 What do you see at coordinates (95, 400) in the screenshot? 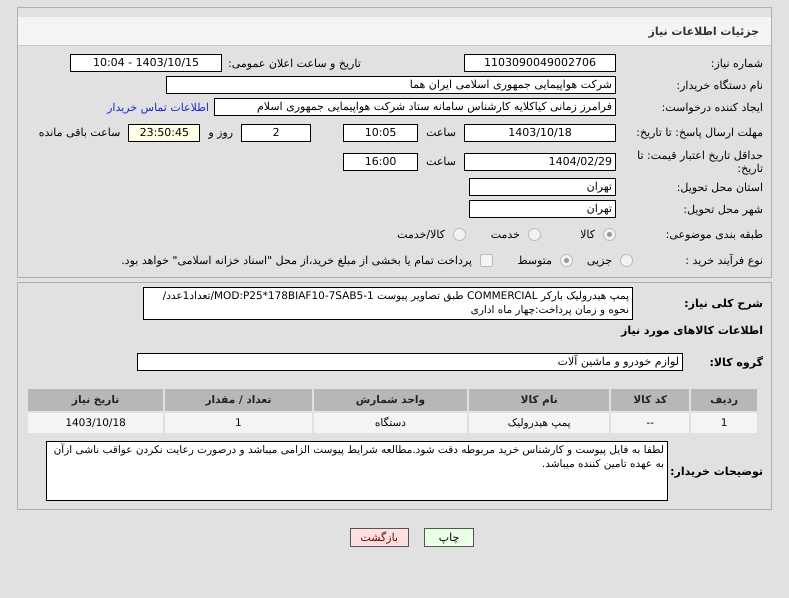
I see `column-header: تاریخ نیاز` at bounding box center [95, 400].